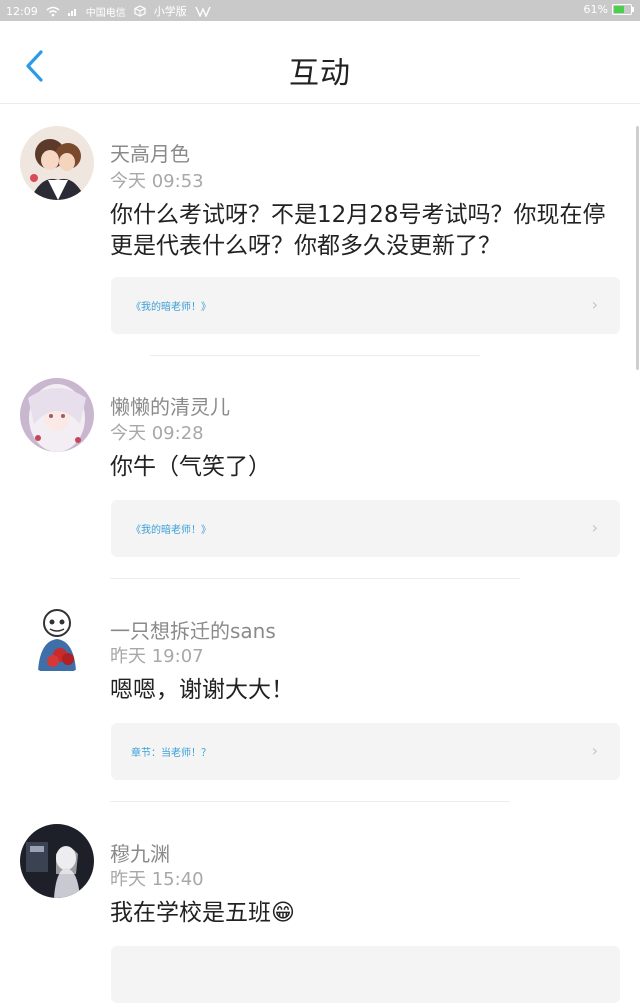 Image resolution: width=640 pixels, height=1003 pixels. Describe the element at coordinates (71, 12) in the screenshot. I see `signal-icon` at that location.